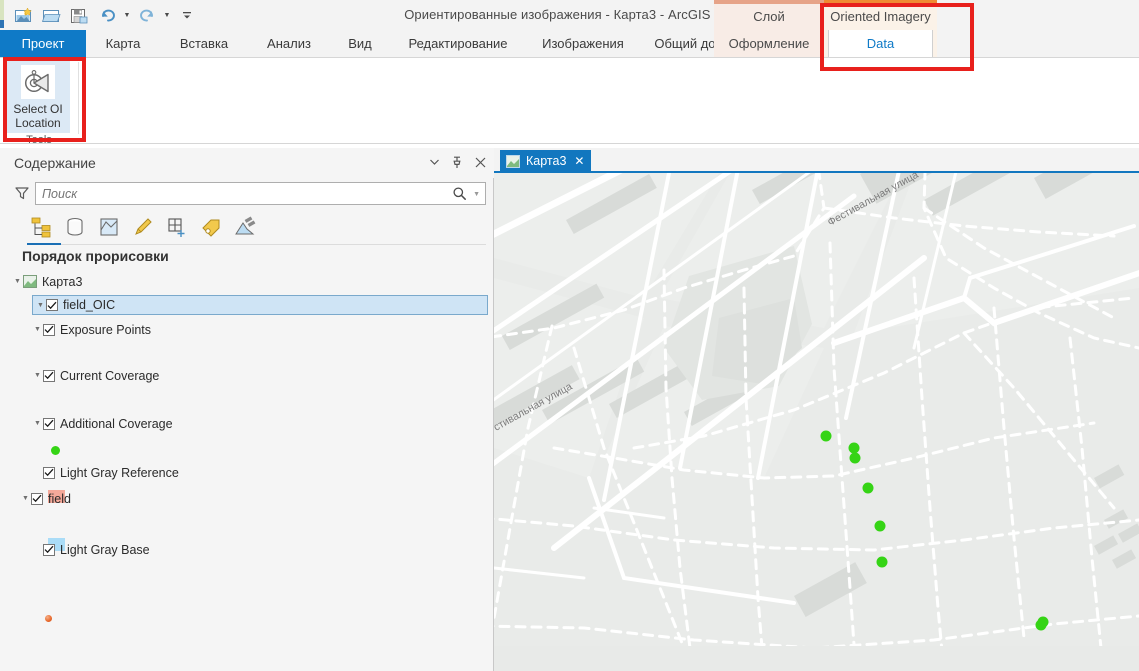 The height and width of the screenshot is (671, 1139). What do you see at coordinates (273, 244) in the screenshot?
I see `contents-toolbar-rule` at bounding box center [273, 244].